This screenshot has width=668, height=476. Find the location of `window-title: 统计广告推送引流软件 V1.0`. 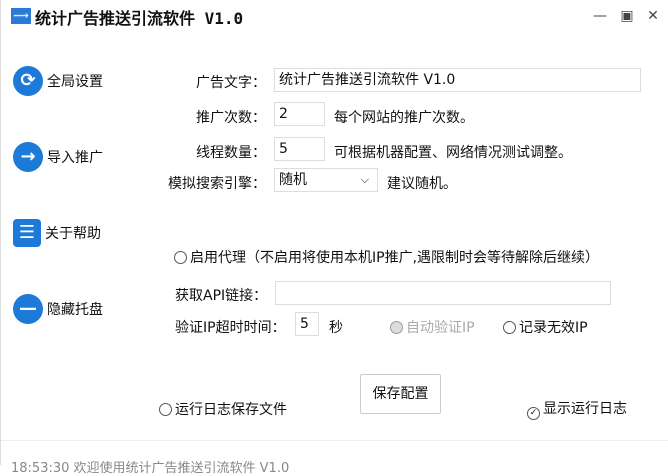

window-title: 统计广告推送引流软件 V1.0 is located at coordinates (139, 18).